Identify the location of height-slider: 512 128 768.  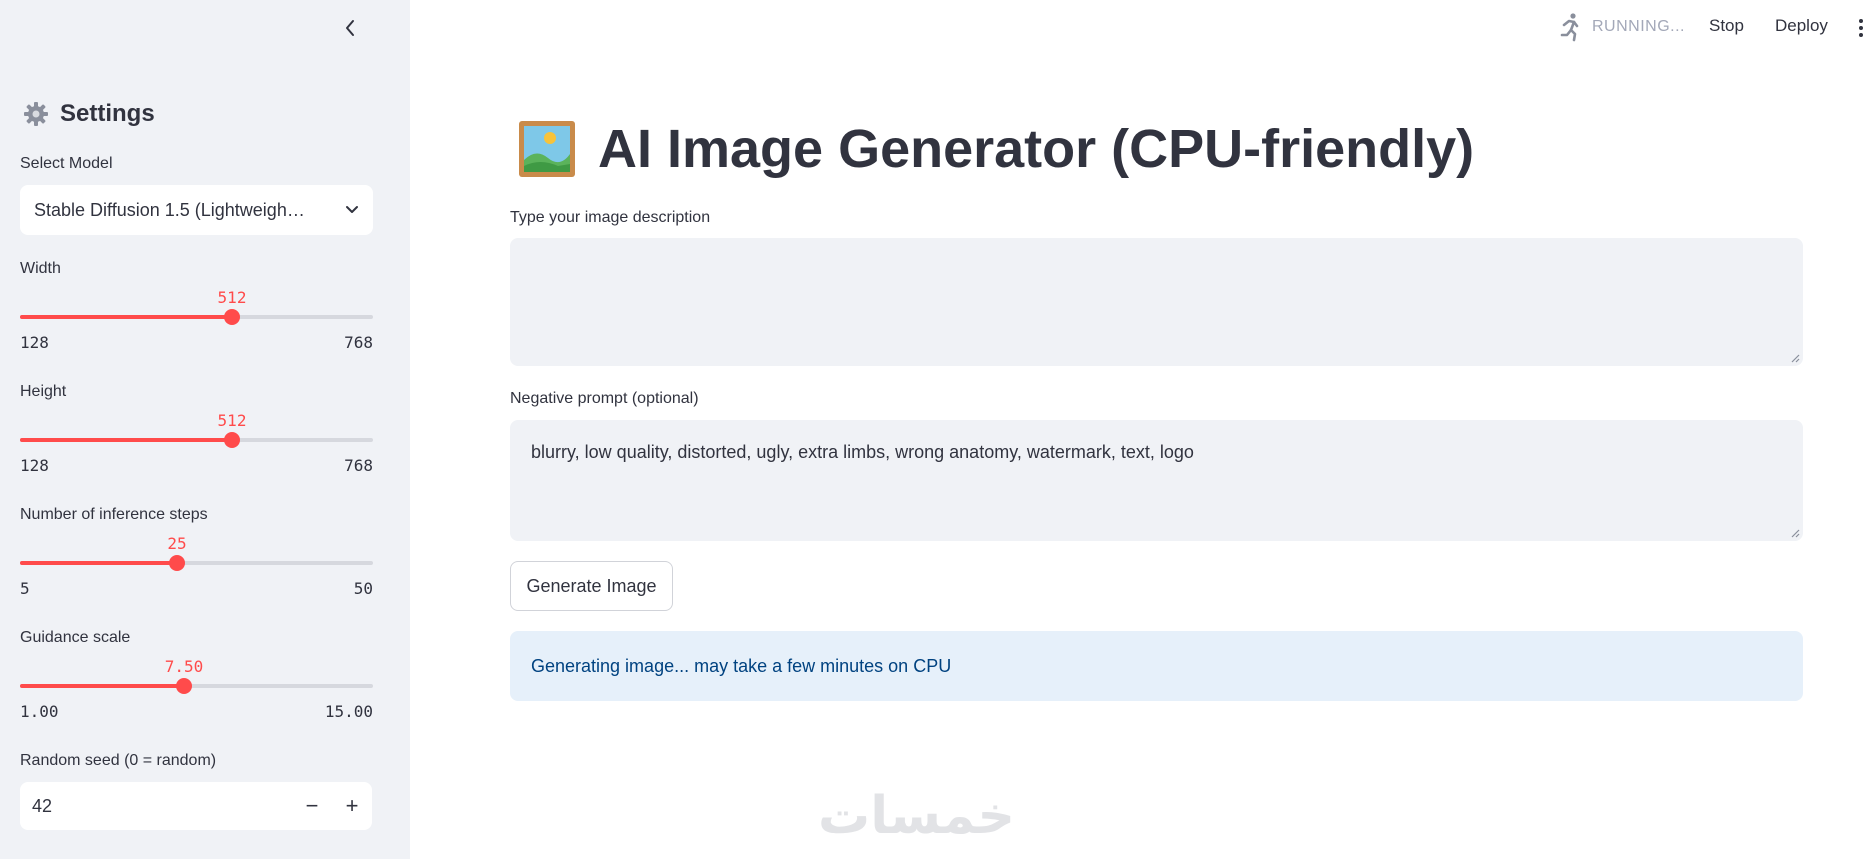
(196, 438).